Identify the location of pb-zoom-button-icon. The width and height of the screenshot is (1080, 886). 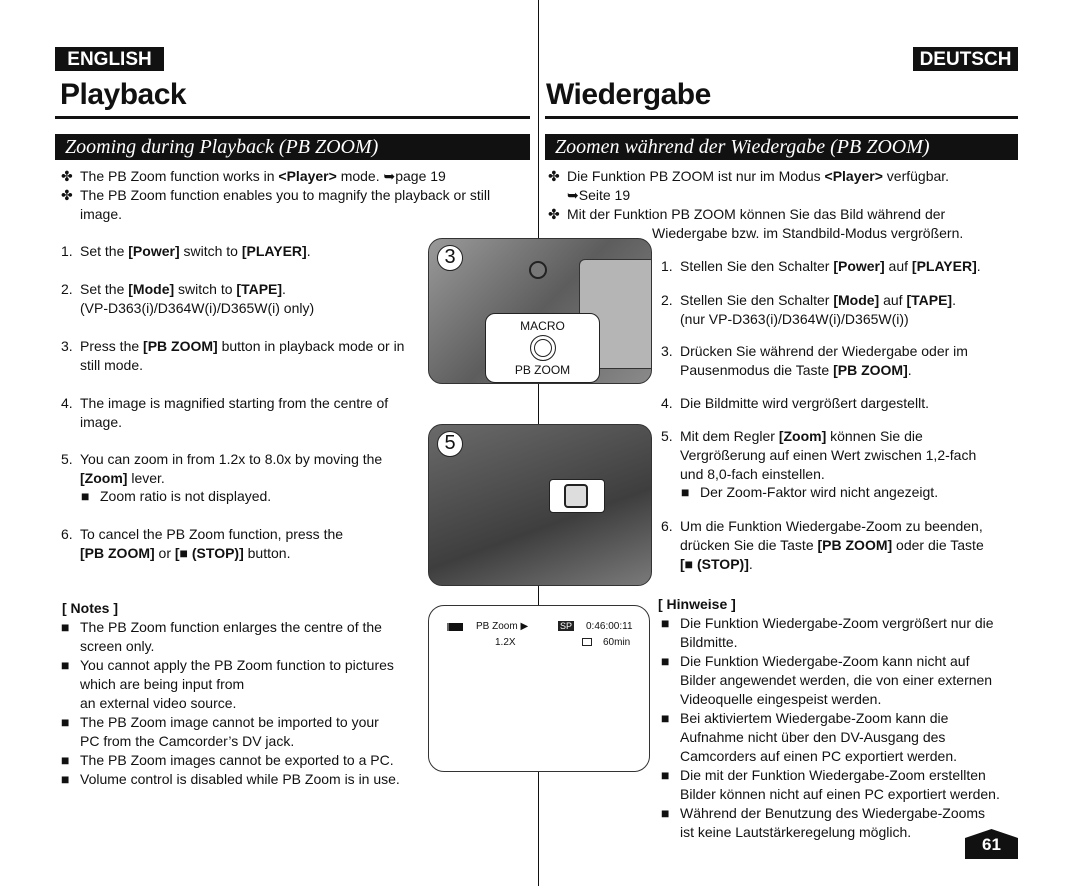
(542, 348).